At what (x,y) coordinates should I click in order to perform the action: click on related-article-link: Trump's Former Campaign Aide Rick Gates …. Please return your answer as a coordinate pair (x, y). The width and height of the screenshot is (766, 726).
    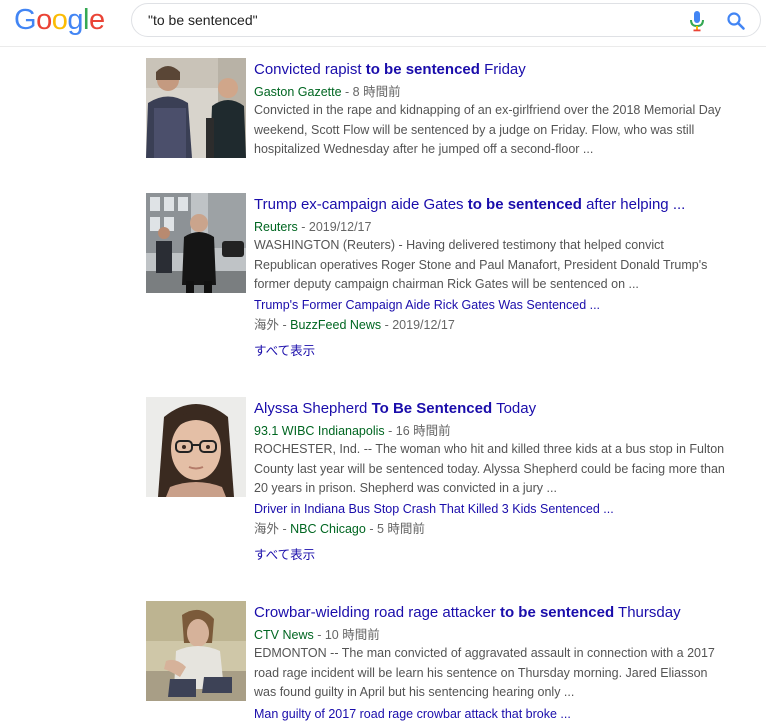
    Looking at the image, I should click on (427, 305).